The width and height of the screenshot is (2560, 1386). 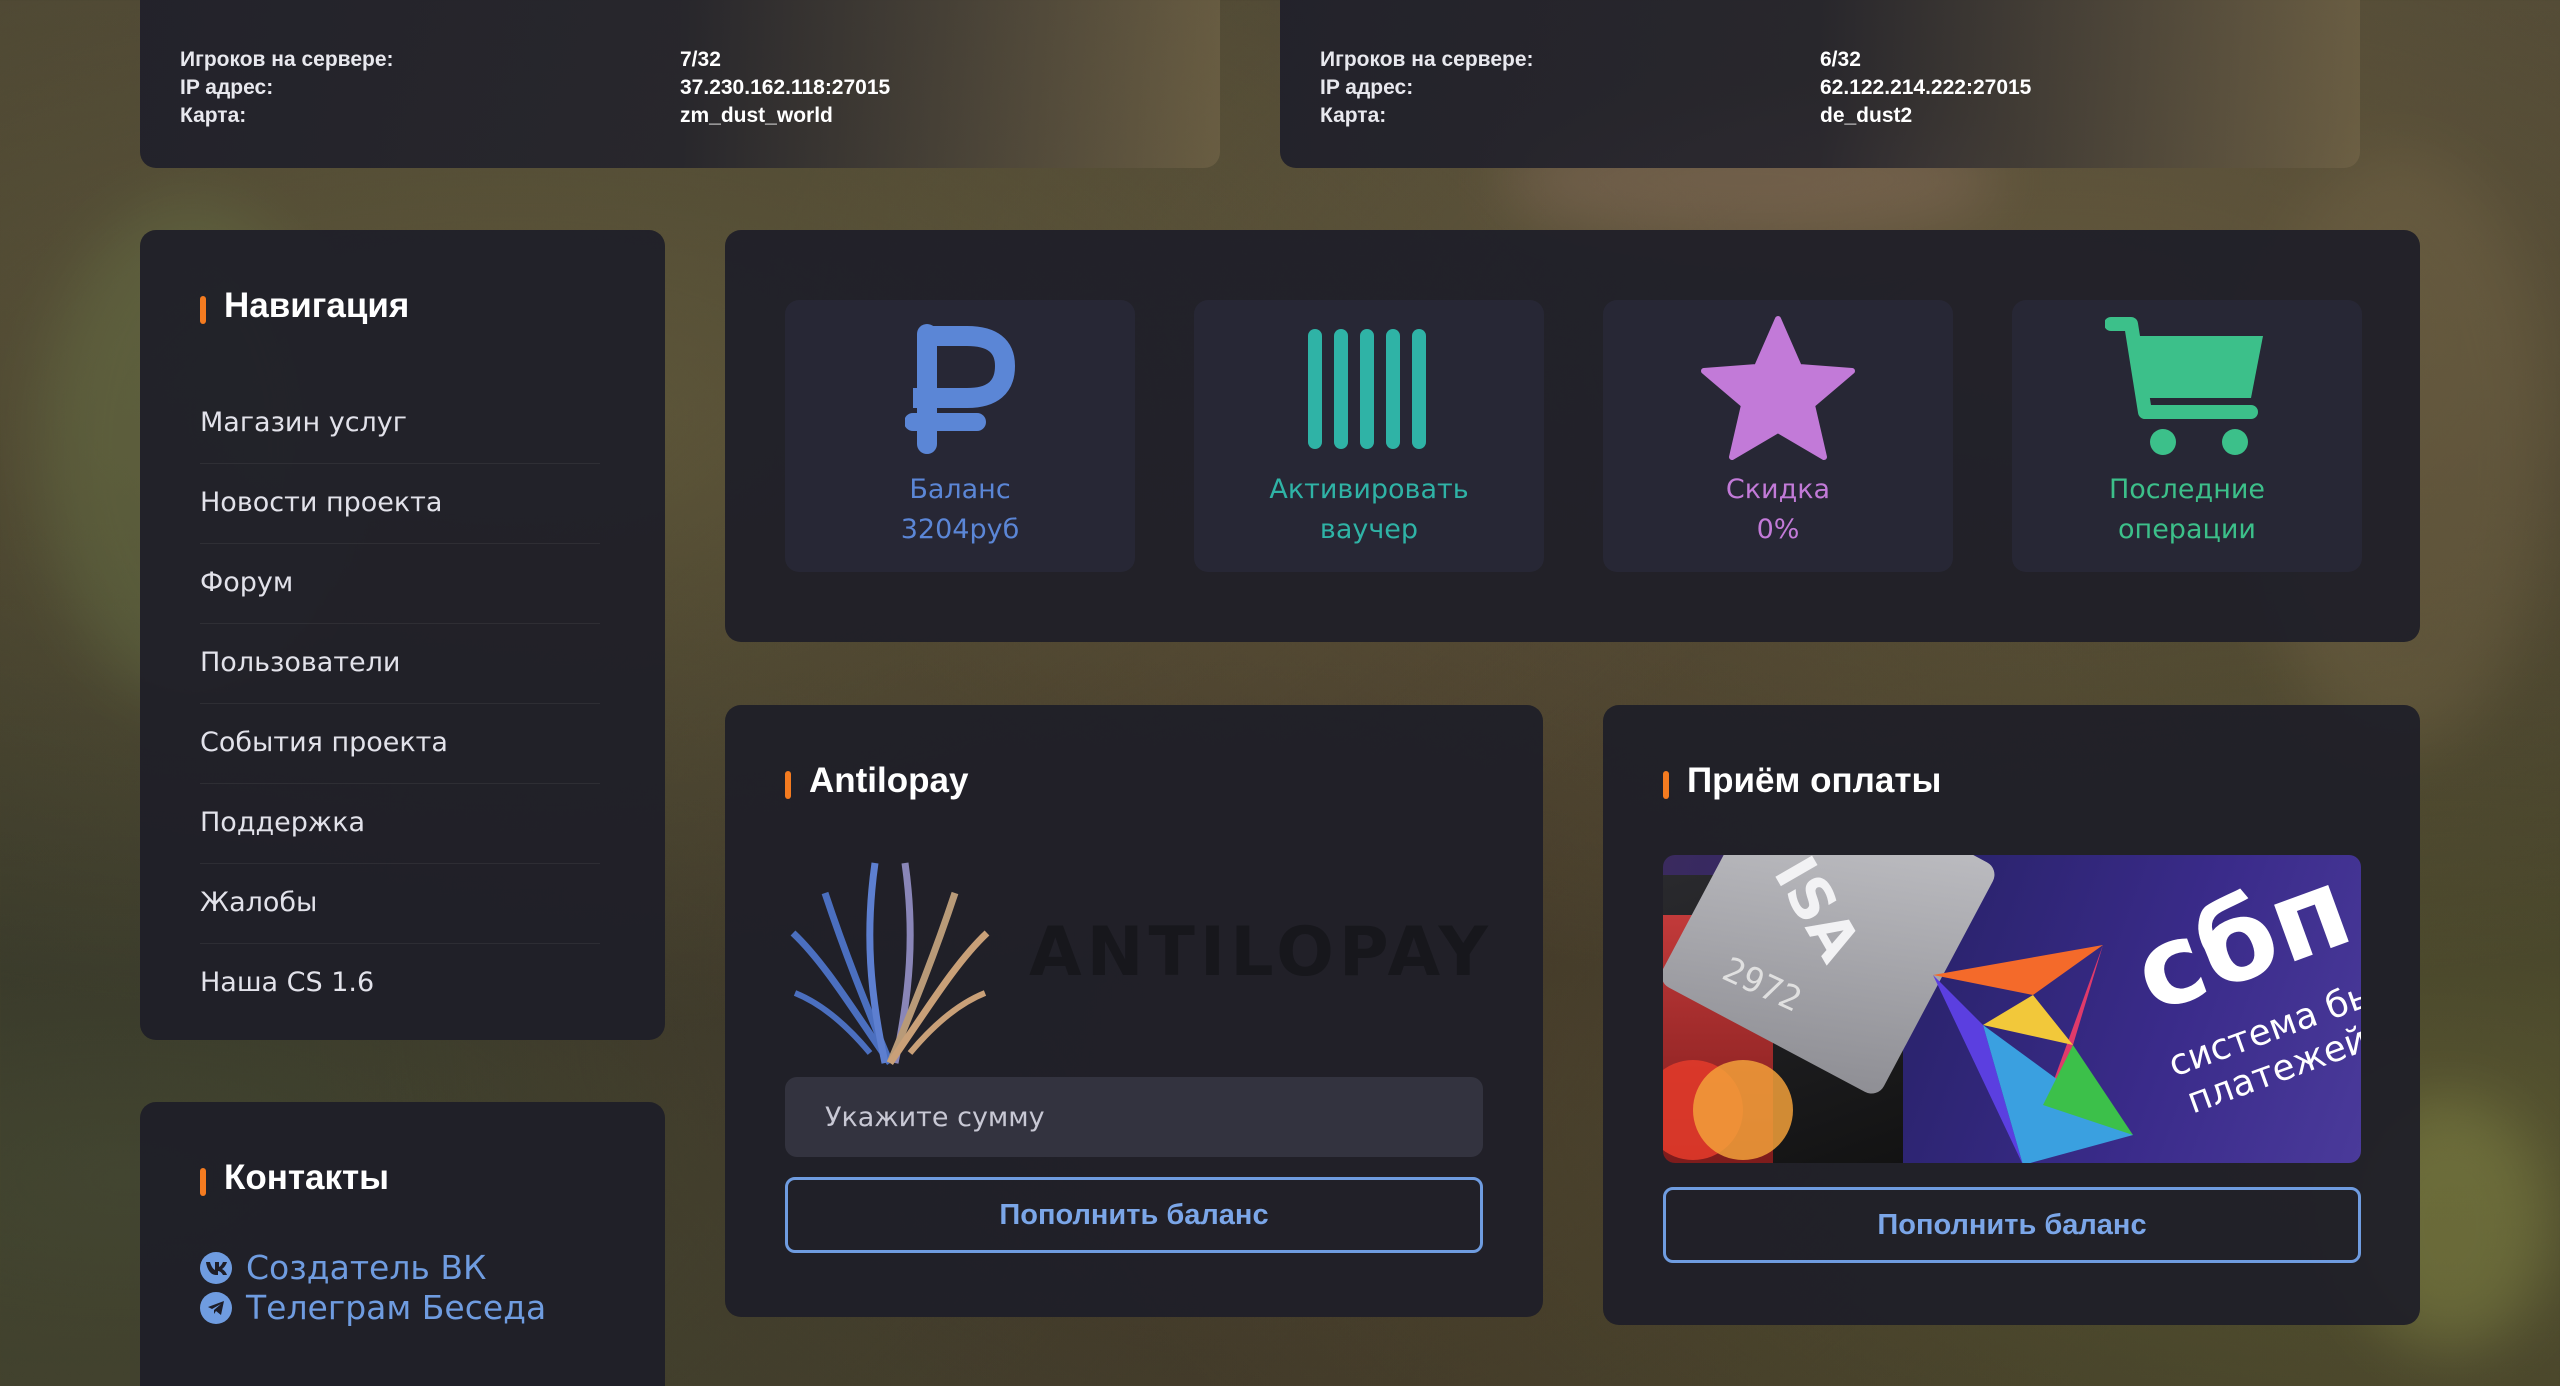 I want to click on antilopay-title: Antilopay, so click(x=889, y=780).